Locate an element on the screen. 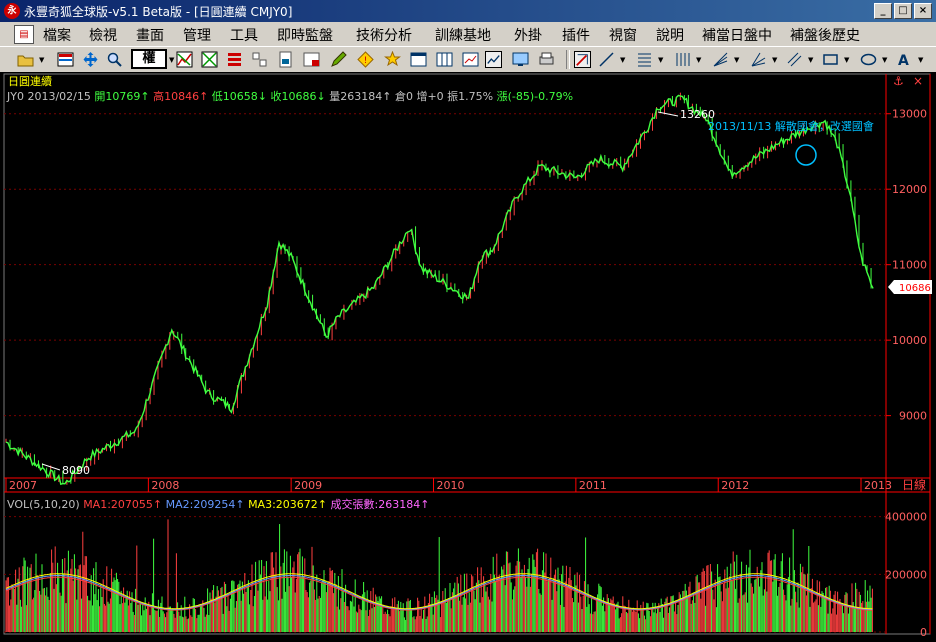 This screenshot has height=642, width=936. volume-ma2: MA2:209254↑ is located at coordinates (205, 504).